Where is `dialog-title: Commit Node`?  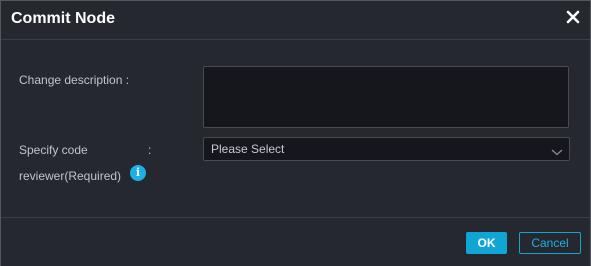 dialog-title: Commit Node is located at coordinates (63, 18).